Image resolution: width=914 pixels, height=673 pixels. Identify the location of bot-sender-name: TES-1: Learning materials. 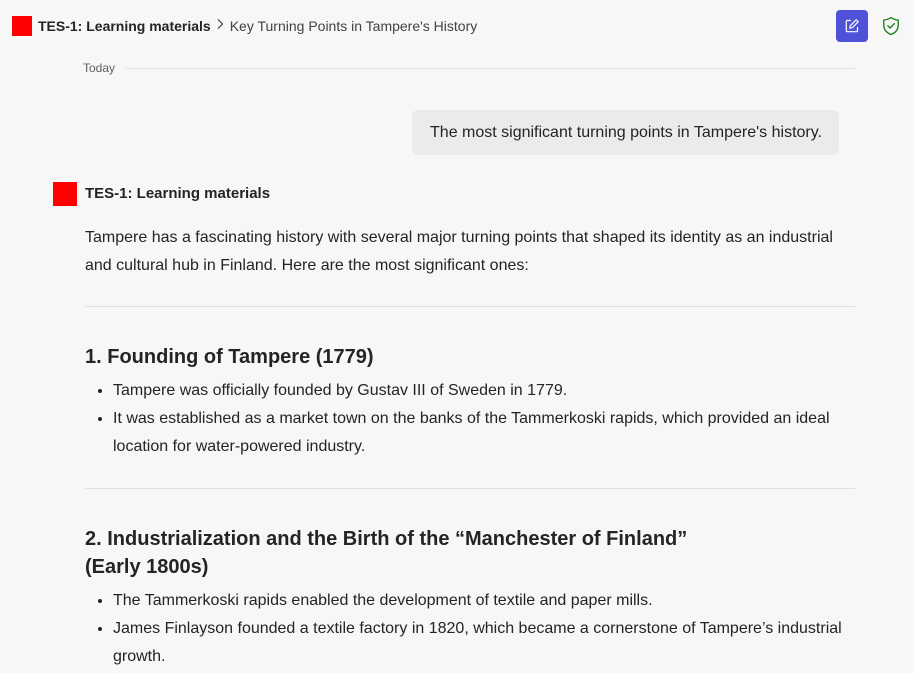
(178, 193).